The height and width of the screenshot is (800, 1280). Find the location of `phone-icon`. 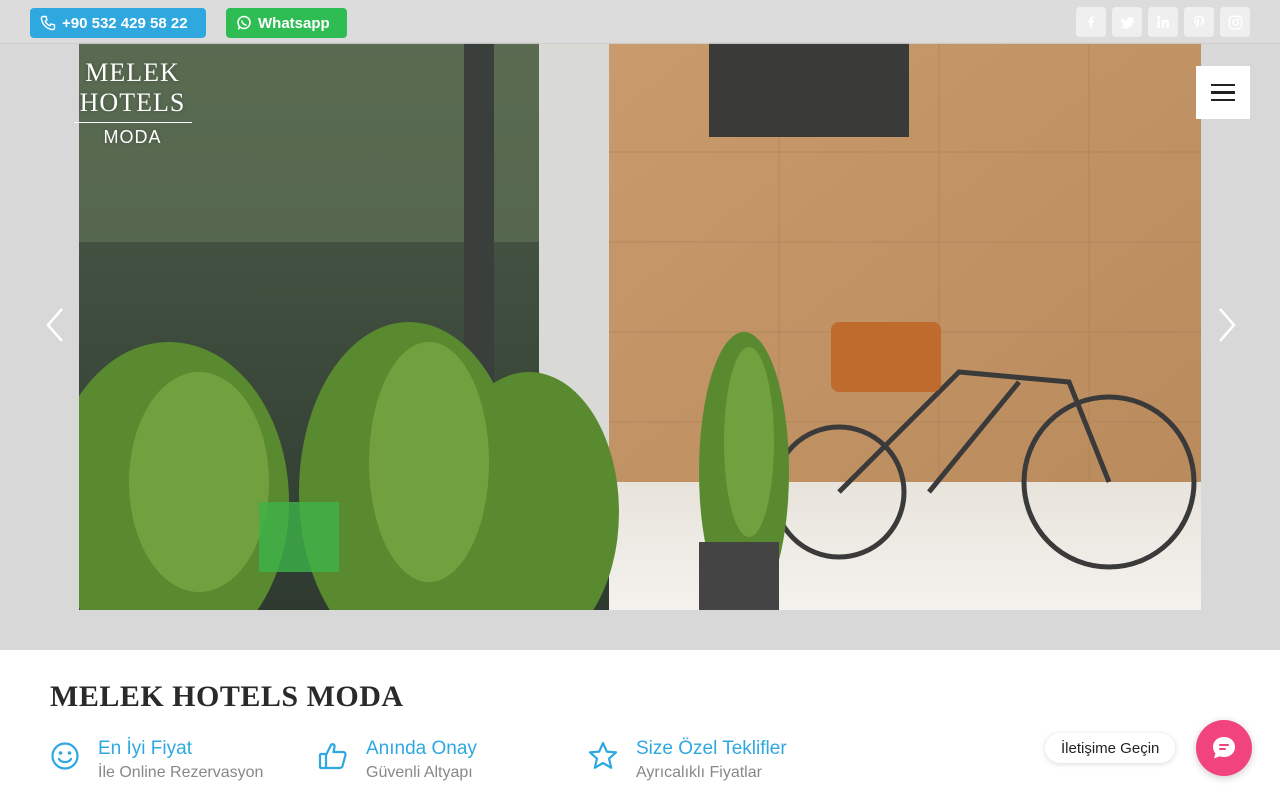

phone-icon is located at coordinates (48, 23).